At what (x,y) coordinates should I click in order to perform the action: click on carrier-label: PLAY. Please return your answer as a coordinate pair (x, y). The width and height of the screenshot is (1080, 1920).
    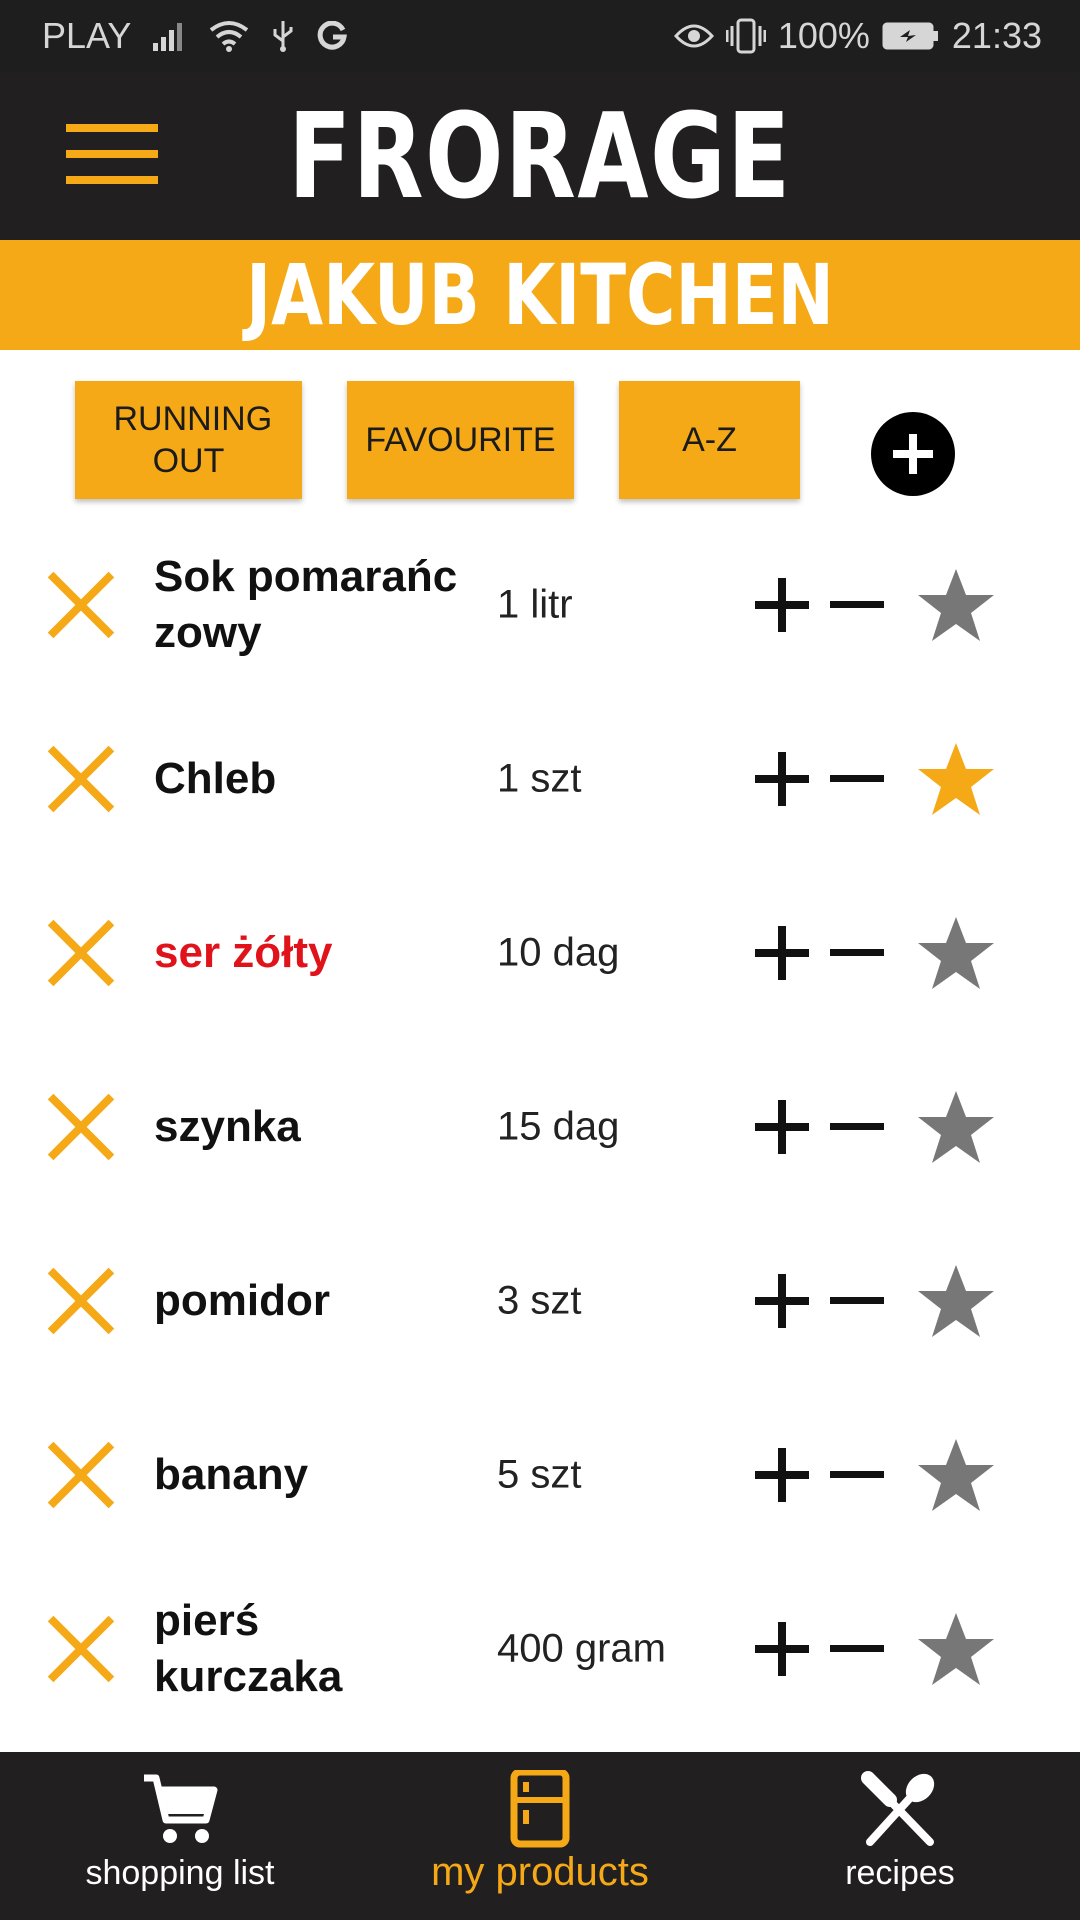
    Looking at the image, I should click on (87, 35).